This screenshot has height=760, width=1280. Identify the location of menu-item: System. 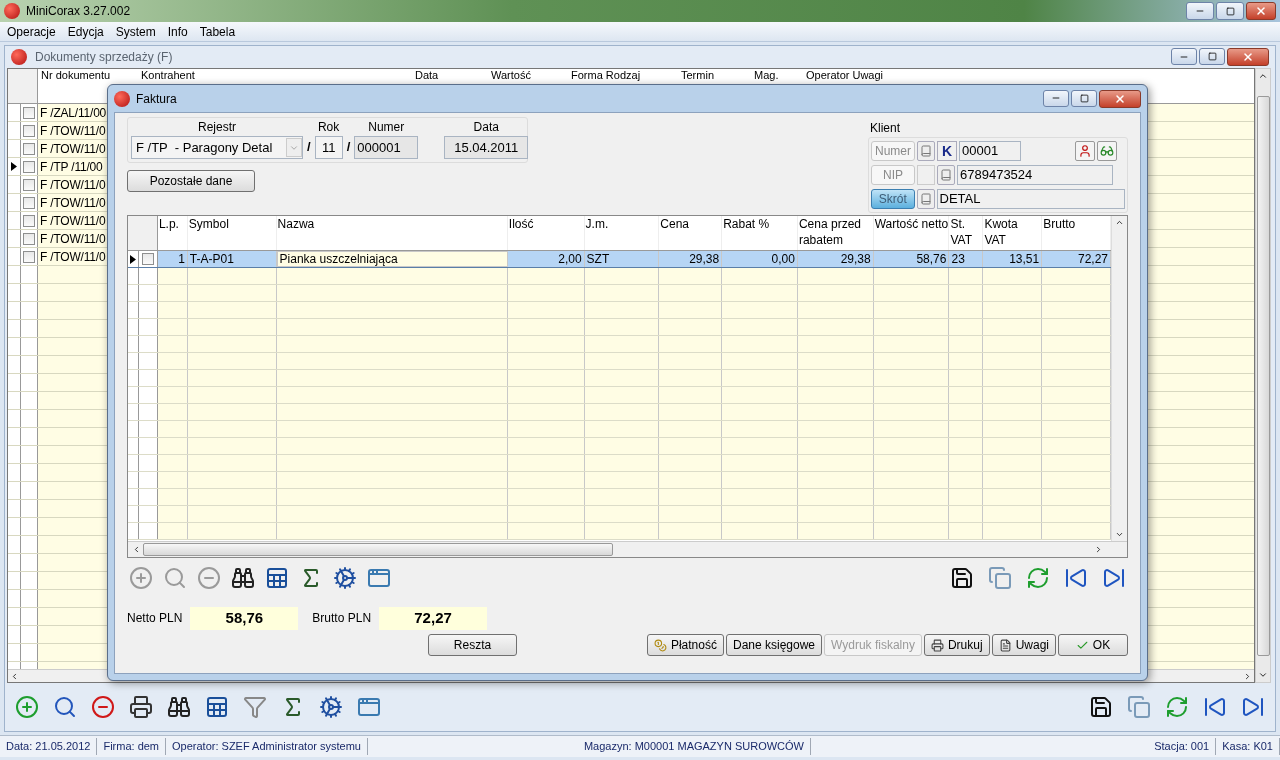
(135, 31).